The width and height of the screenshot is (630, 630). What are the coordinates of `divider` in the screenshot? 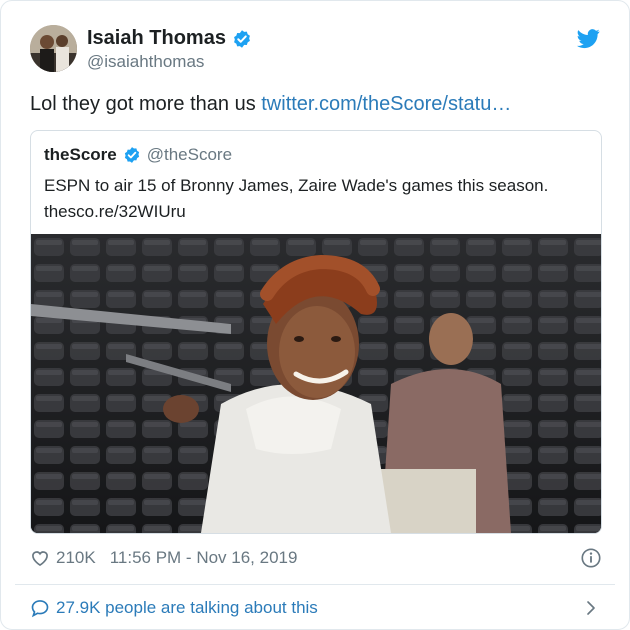 It's located at (315, 584).